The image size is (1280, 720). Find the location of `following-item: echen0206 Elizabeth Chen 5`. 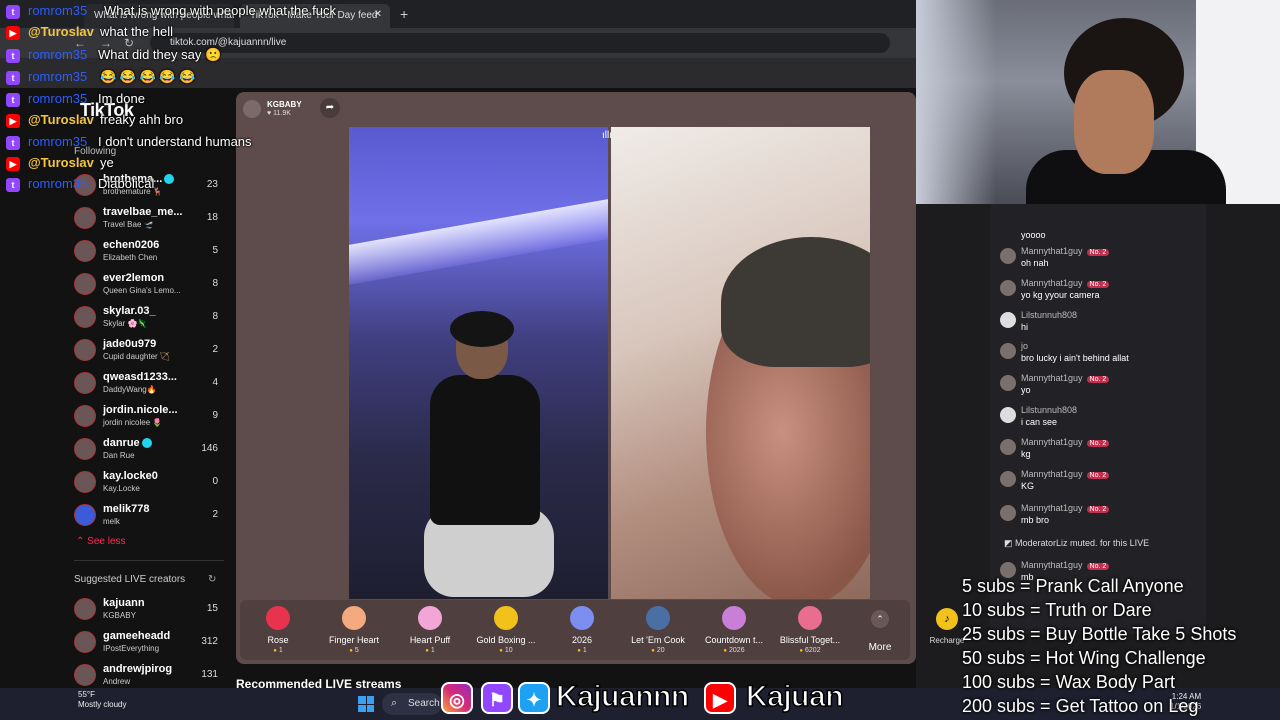

following-item: echen0206 Elizabeth Chen 5 is located at coordinates (149, 254).